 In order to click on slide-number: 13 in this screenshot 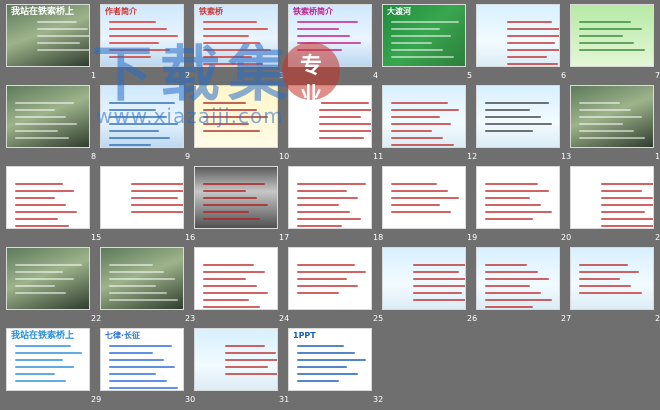, I will do `click(566, 156)`.